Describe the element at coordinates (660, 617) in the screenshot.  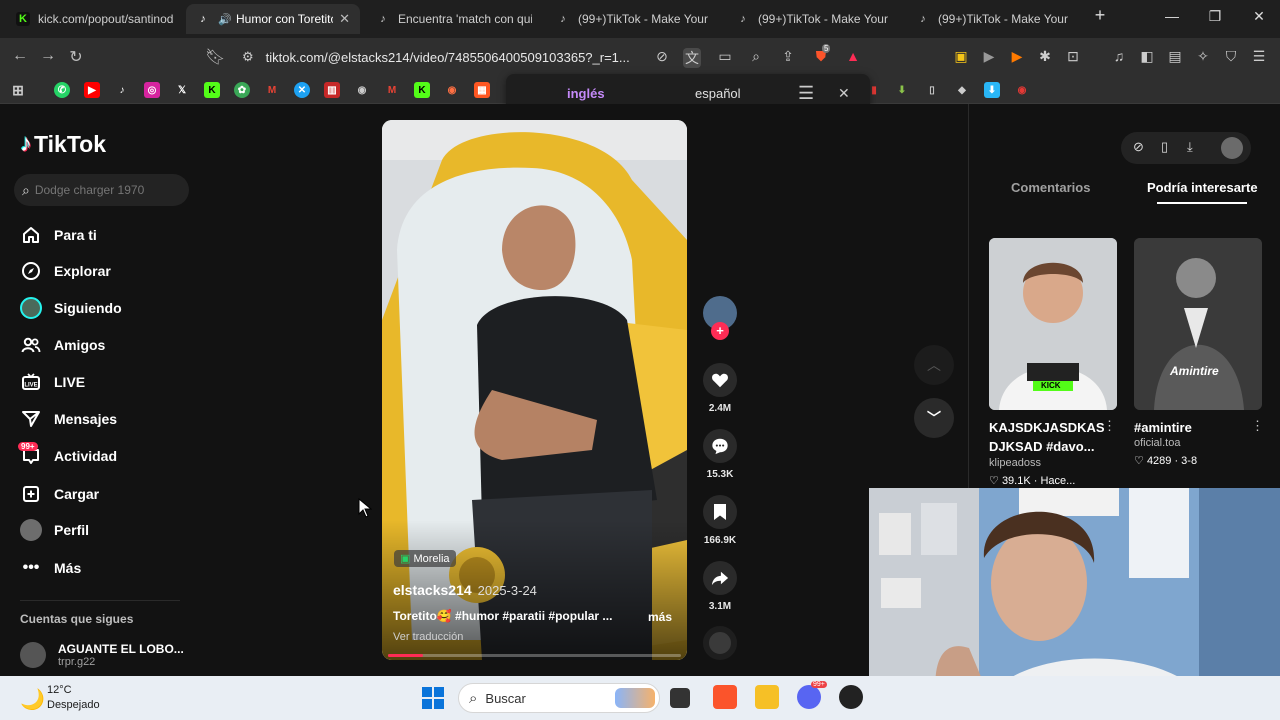
I see `more-button: más` at that location.